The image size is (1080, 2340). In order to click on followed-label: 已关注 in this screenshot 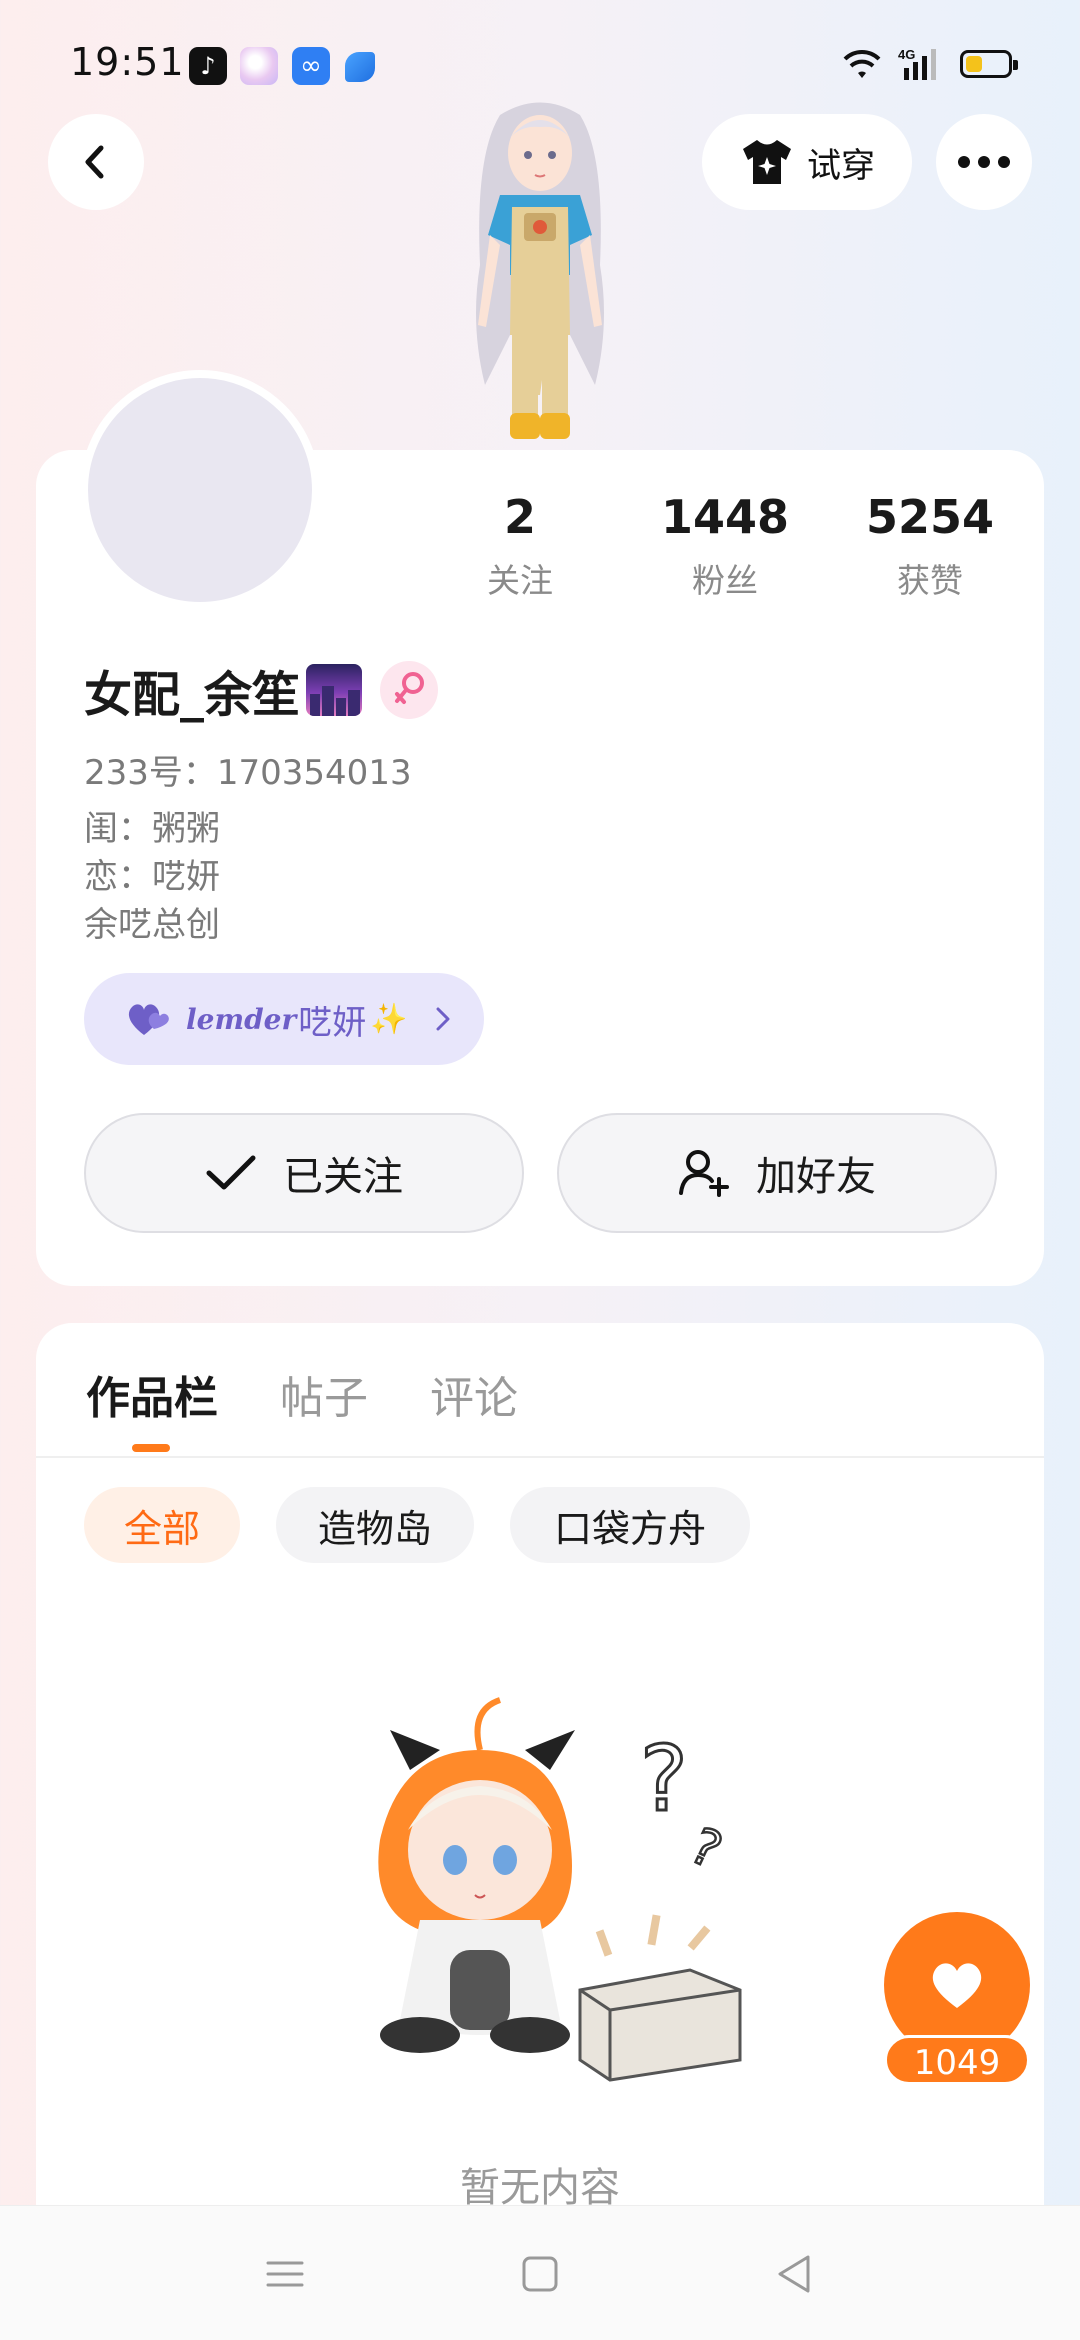, I will do `click(343, 1177)`.